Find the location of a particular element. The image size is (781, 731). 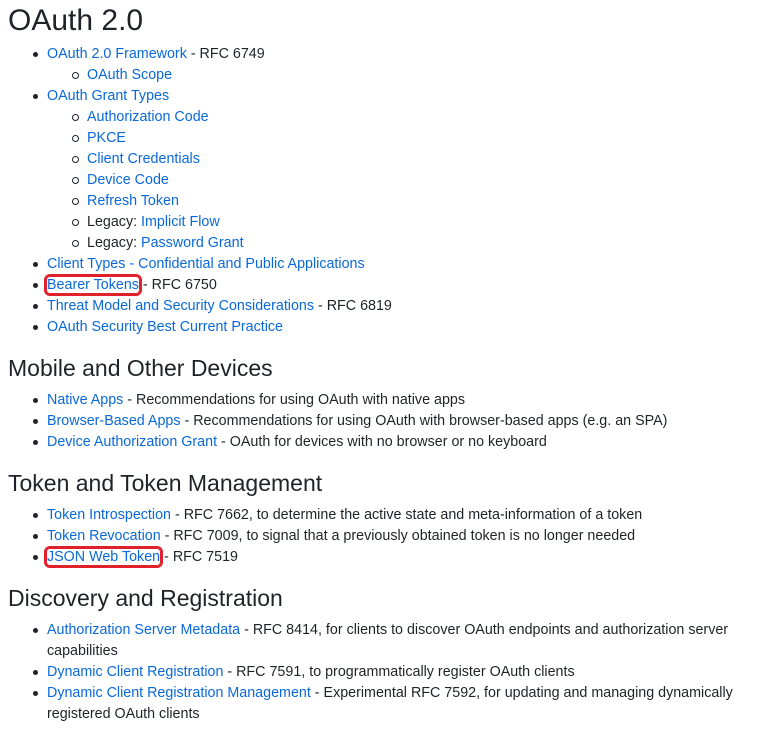

list-item: OAuth 2.0 Framework - RFC 6749 is located at coordinates (390, 54).